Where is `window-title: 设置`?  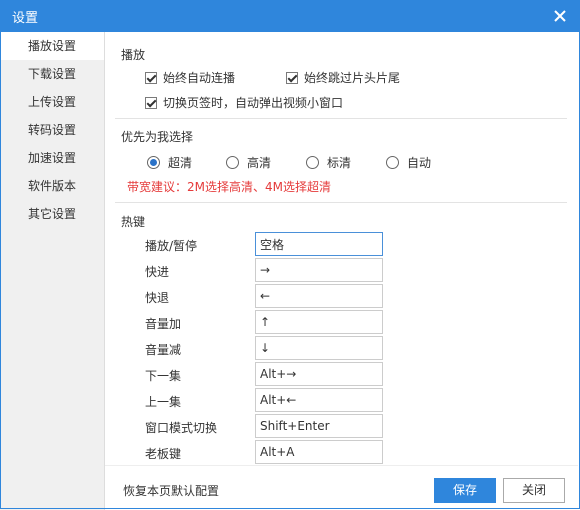
window-title: 设置 is located at coordinates (25, 18).